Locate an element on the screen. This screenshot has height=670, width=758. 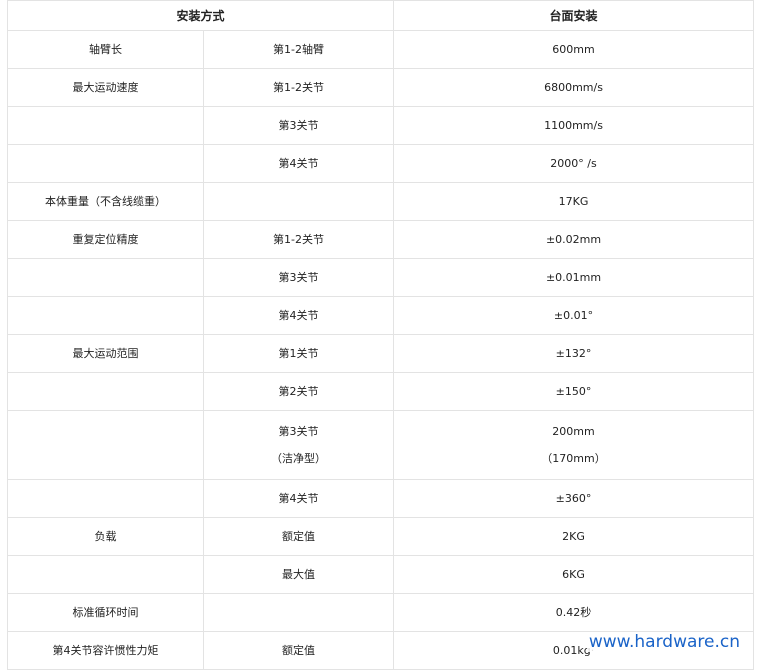
row-label: 标准循环时间 is located at coordinates (105, 612).